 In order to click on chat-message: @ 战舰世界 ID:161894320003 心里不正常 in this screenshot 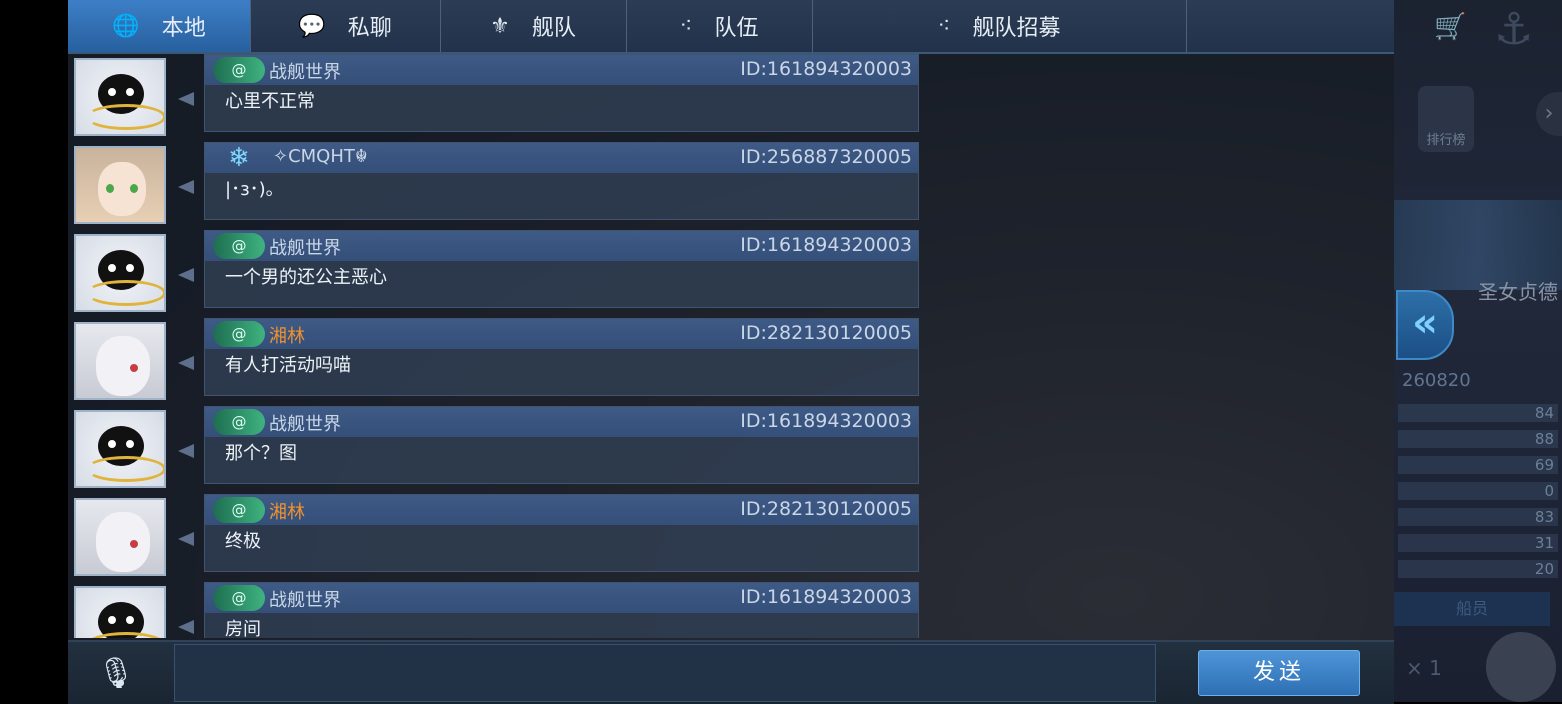, I will do `click(518, 95)`.